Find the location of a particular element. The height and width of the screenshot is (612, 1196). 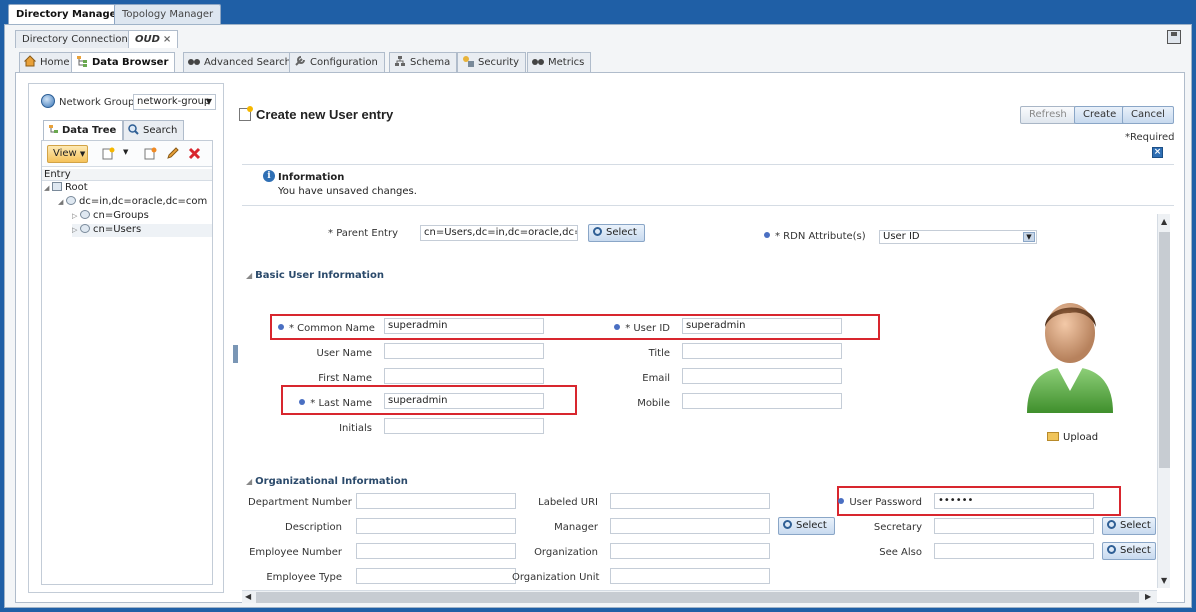

employee-number-label: Employee Number is located at coordinates (295, 552).